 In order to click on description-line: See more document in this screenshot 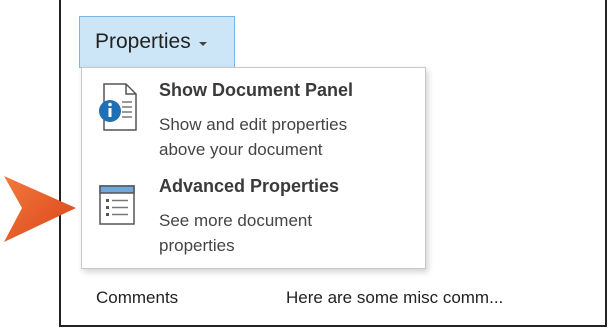, I will do `click(236, 220)`.